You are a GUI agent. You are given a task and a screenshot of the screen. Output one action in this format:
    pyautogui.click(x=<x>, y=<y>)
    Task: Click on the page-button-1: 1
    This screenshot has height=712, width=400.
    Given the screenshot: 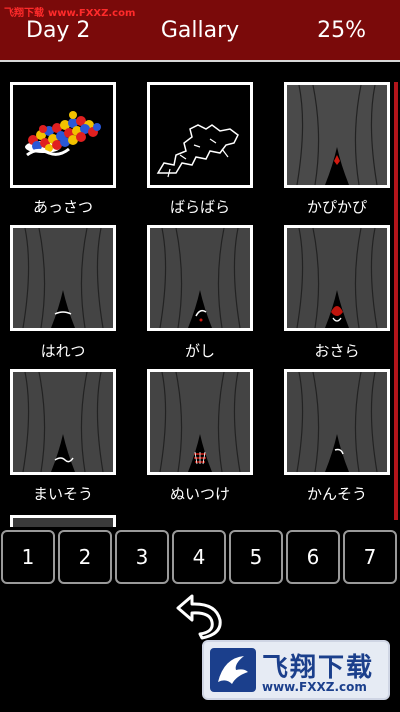 What is the action you would take?
    pyautogui.click(x=28, y=557)
    